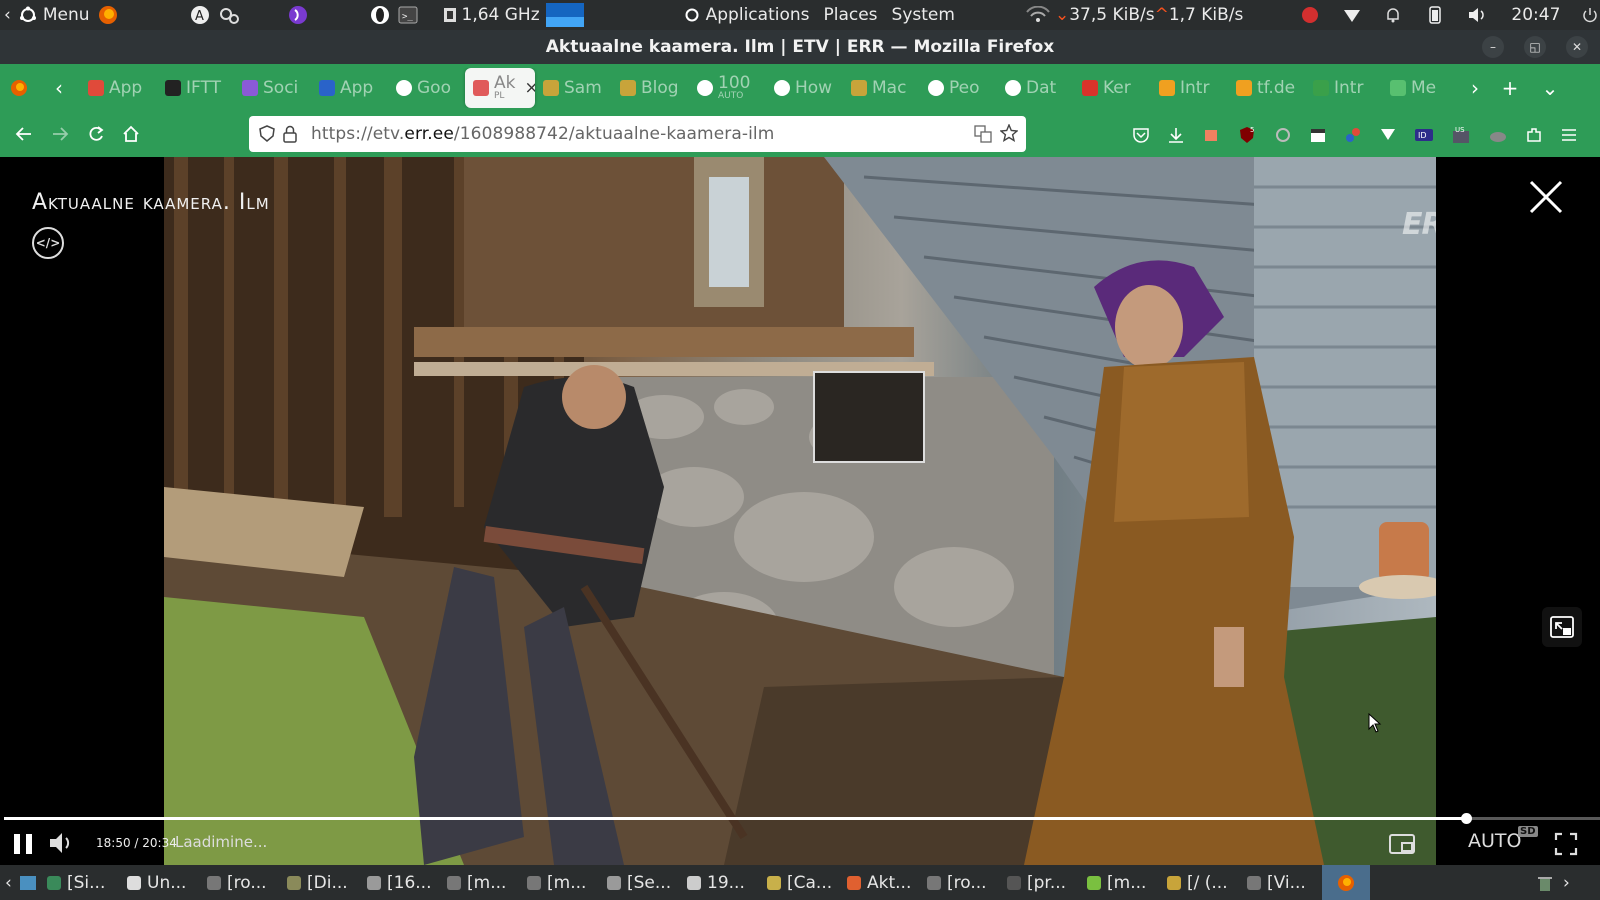 The width and height of the screenshot is (1600, 900). What do you see at coordinates (349, 88) in the screenshot?
I see `tab-3: App` at bounding box center [349, 88].